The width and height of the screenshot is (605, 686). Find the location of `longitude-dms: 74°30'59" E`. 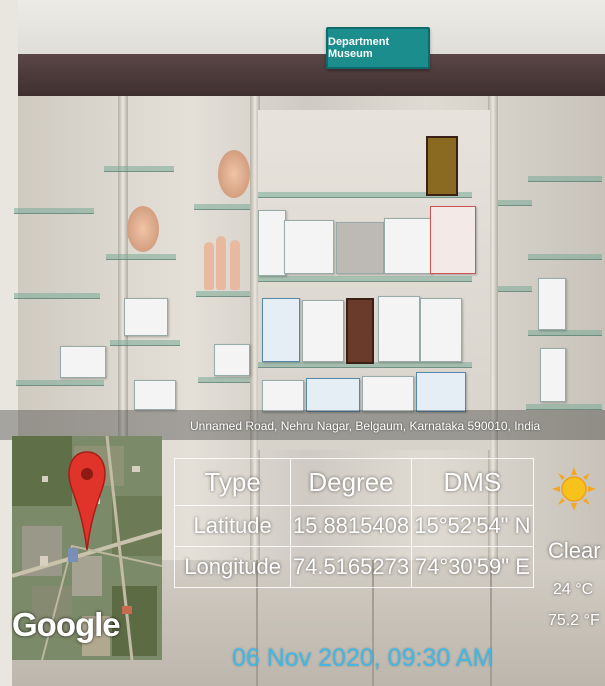

longitude-dms: 74°30'59" E is located at coordinates (472, 567).